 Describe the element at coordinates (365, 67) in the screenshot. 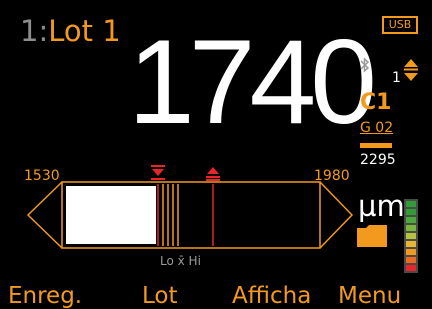

I see `bluetooth-icon` at that location.